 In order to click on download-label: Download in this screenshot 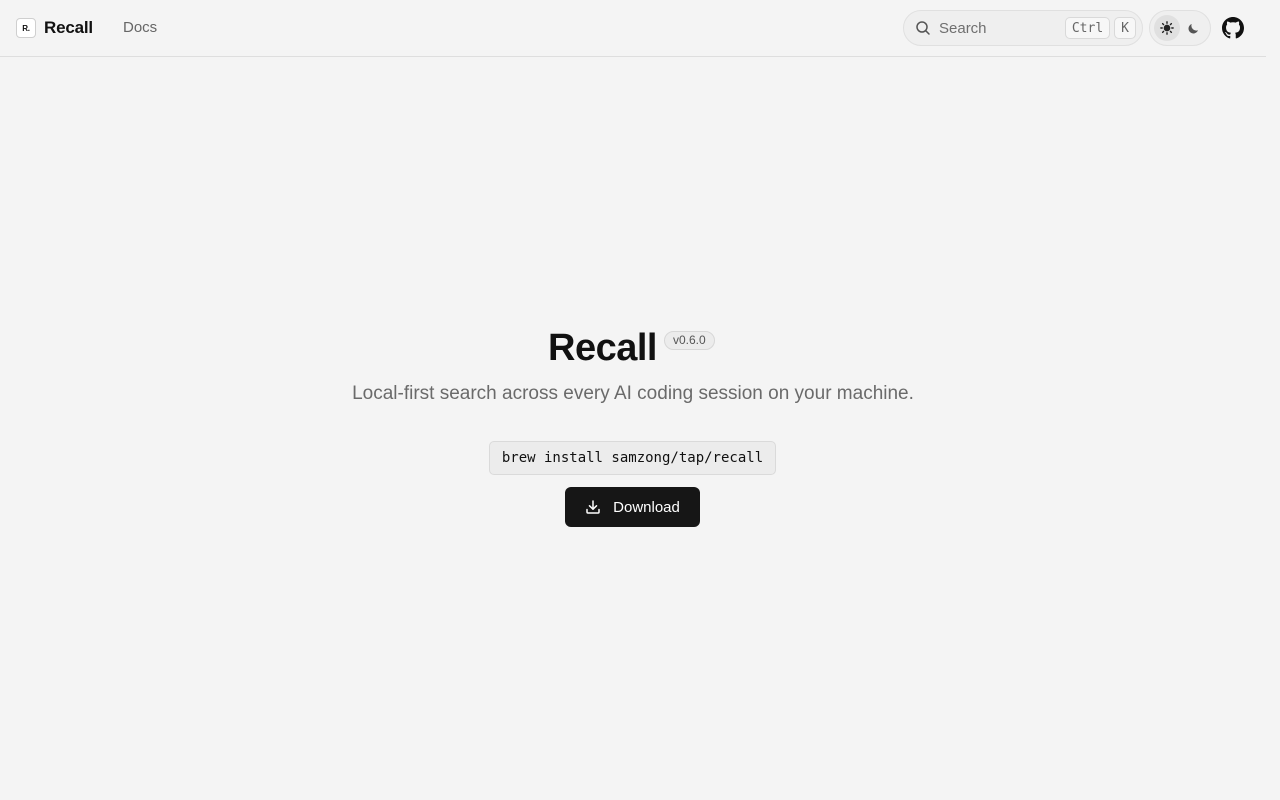, I will do `click(646, 507)`.